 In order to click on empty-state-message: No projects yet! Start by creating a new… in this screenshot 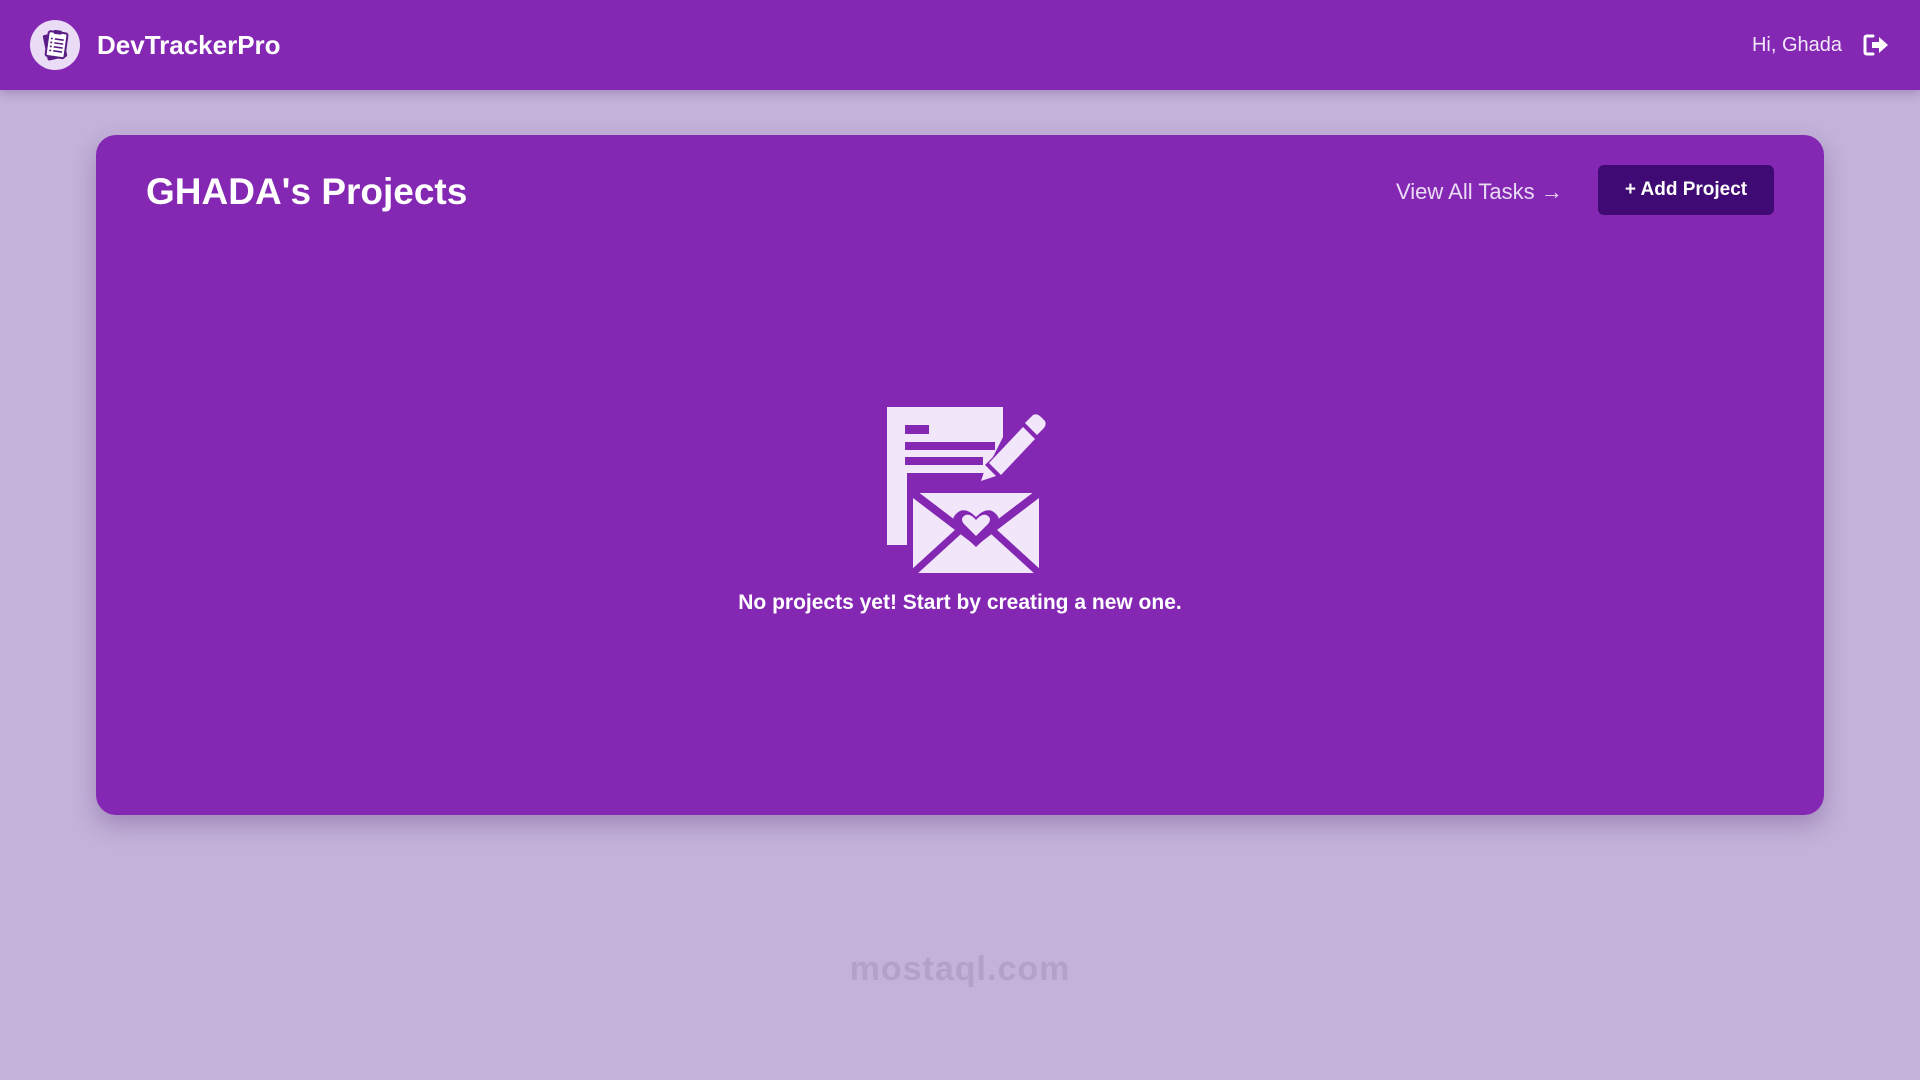, I will do `click(960, 602)`.